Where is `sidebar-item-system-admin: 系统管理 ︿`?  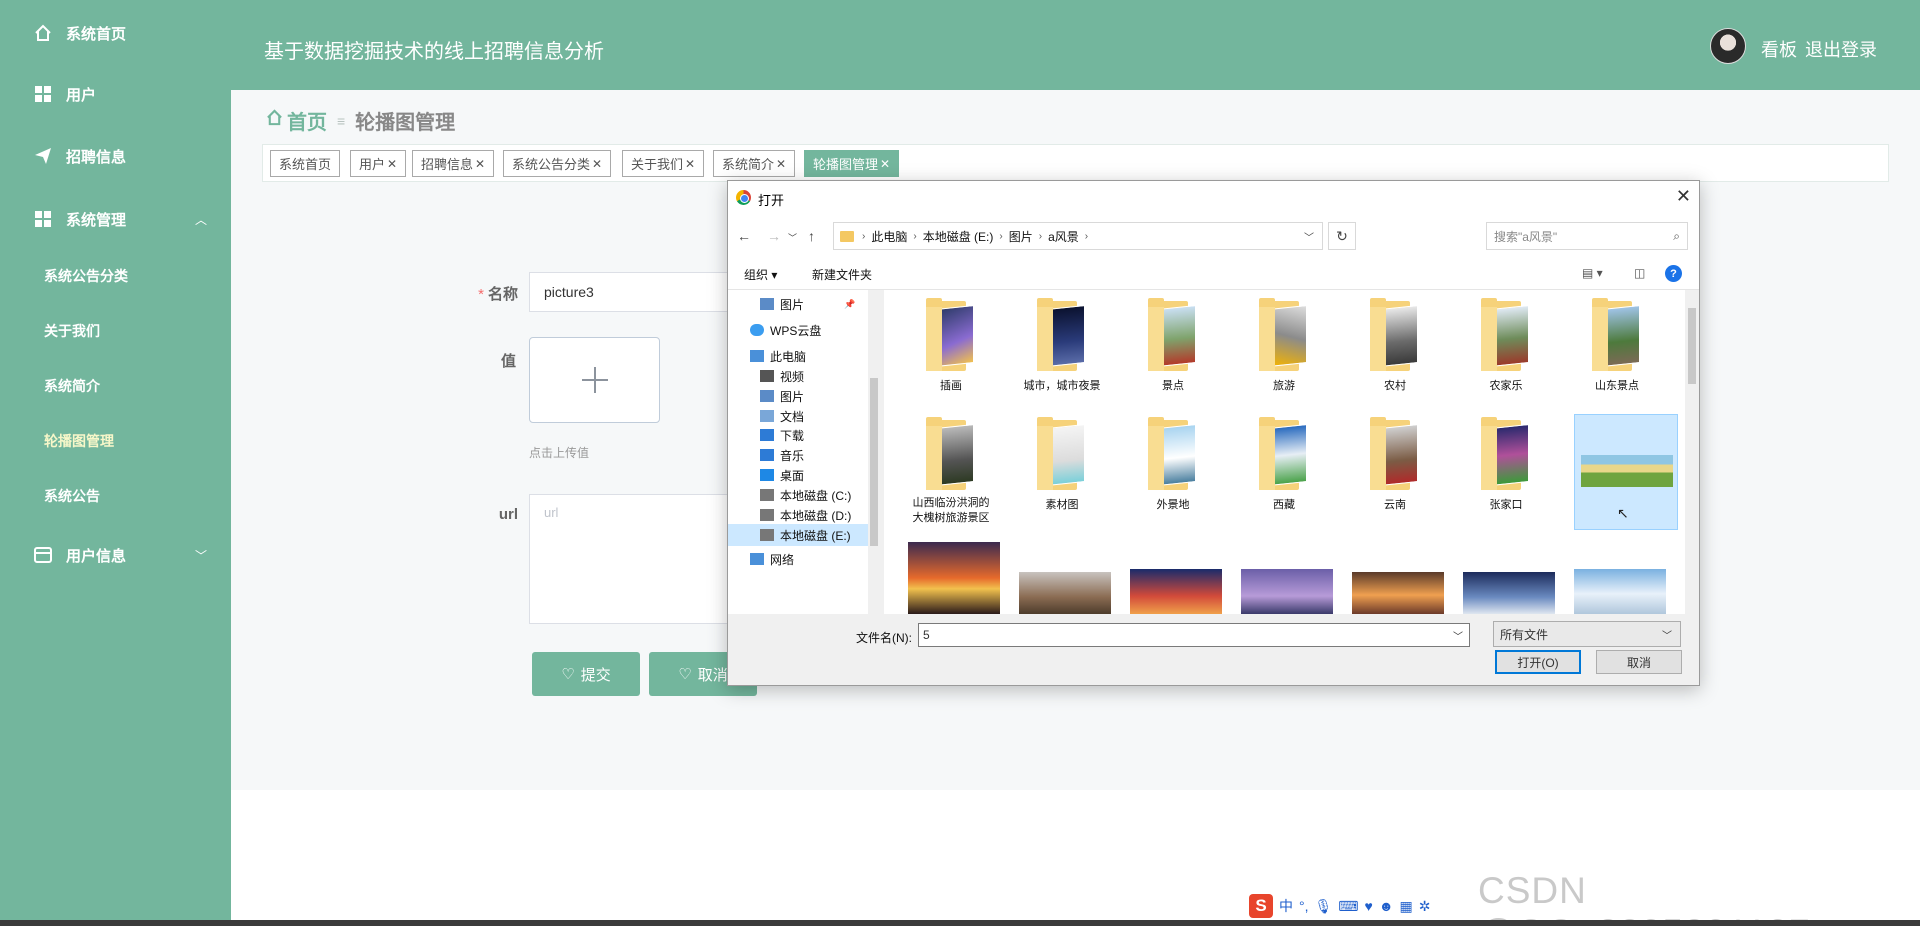 sidebar-item-system-admin: 系统管理 ︿ is located at coordinates (115, 219).